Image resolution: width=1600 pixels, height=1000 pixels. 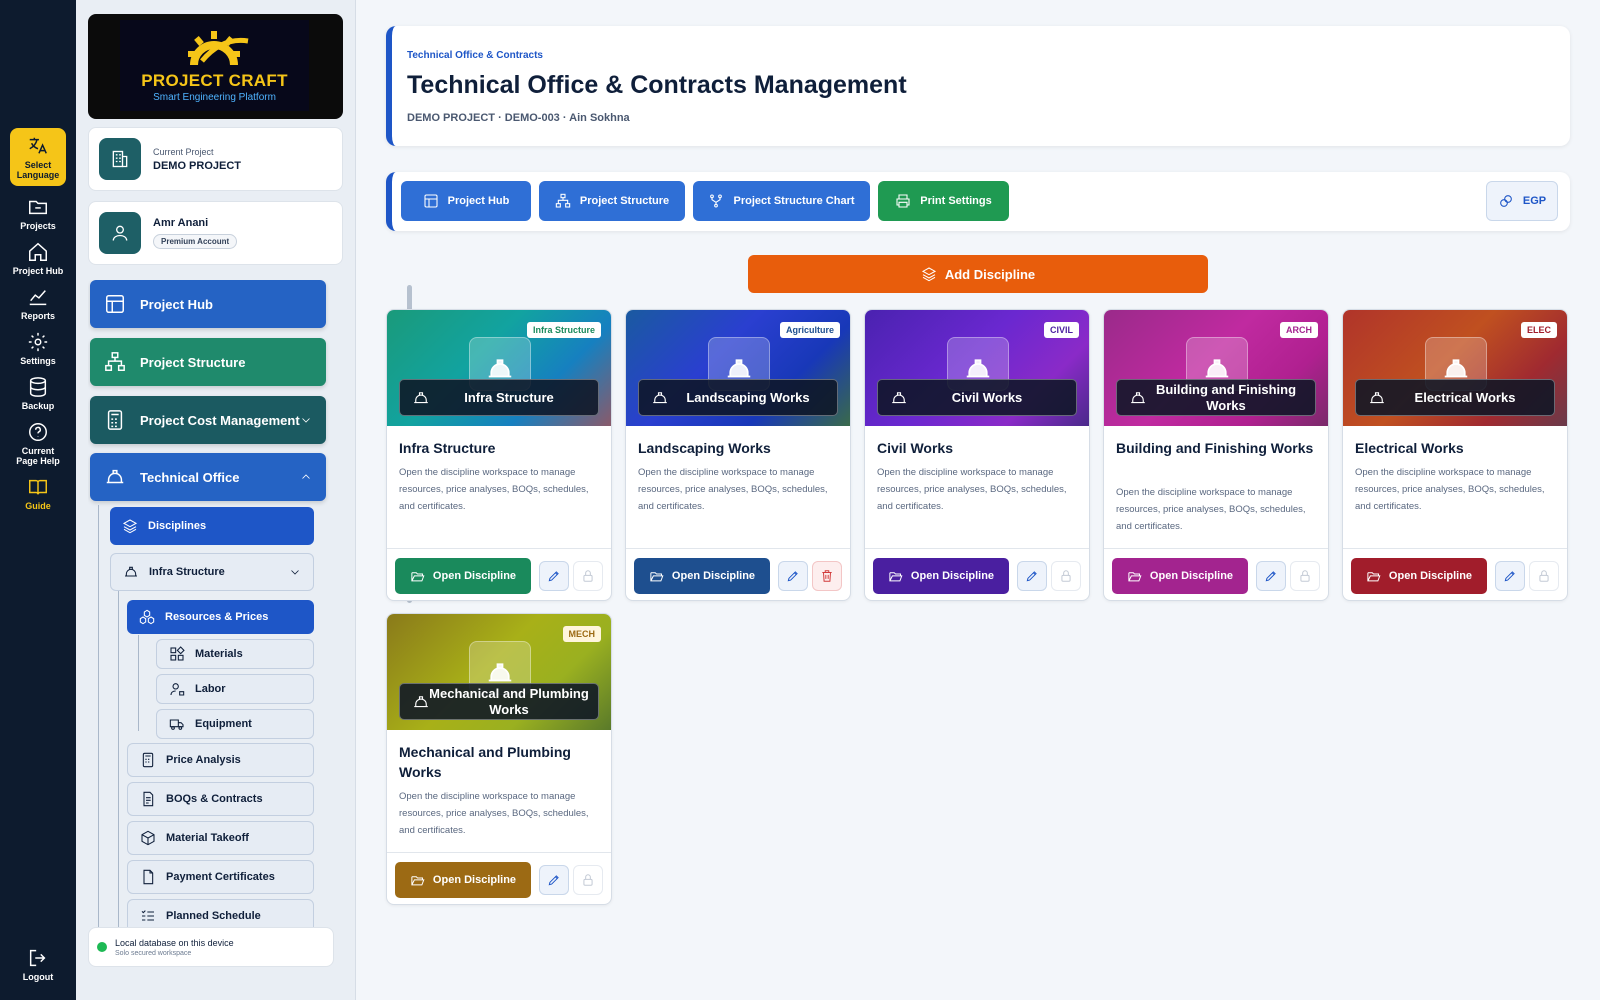 I want to click on currency-icon, so click(x=1506, y=201).